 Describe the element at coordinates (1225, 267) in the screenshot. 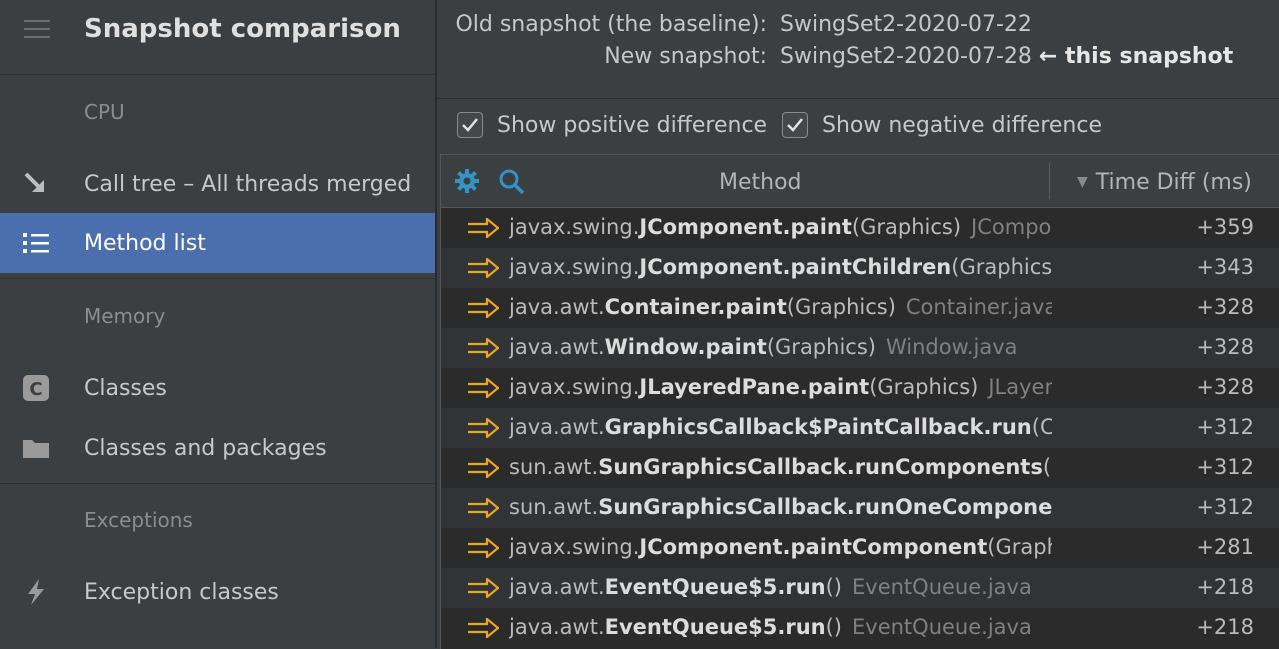

I see `time-diff-cell: +343` at that location.